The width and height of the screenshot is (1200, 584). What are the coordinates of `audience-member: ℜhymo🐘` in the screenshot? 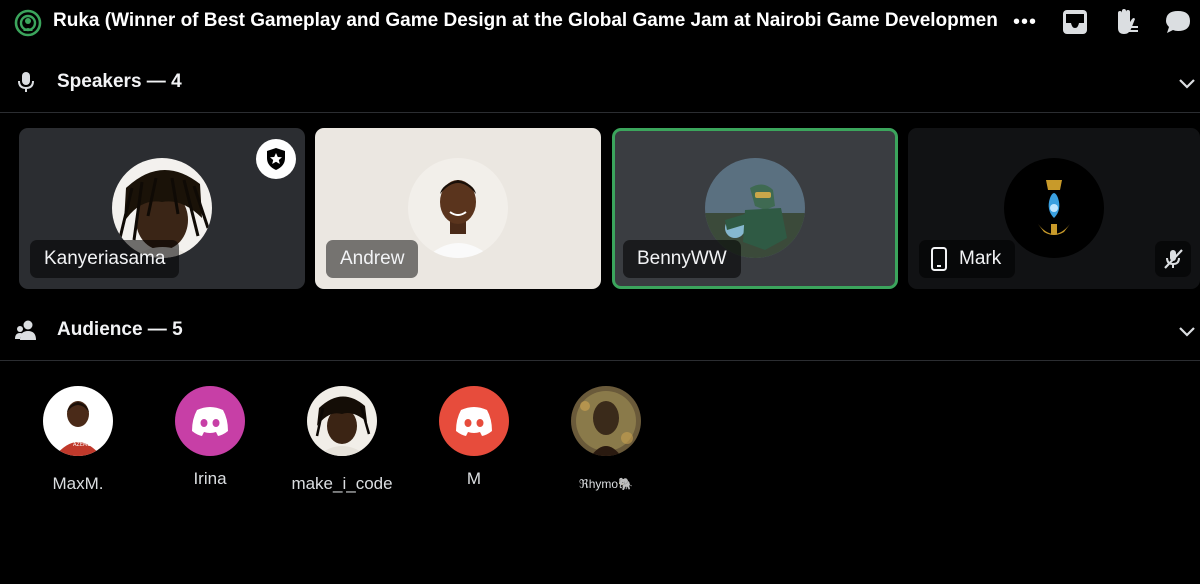 It's located at (606, 438).